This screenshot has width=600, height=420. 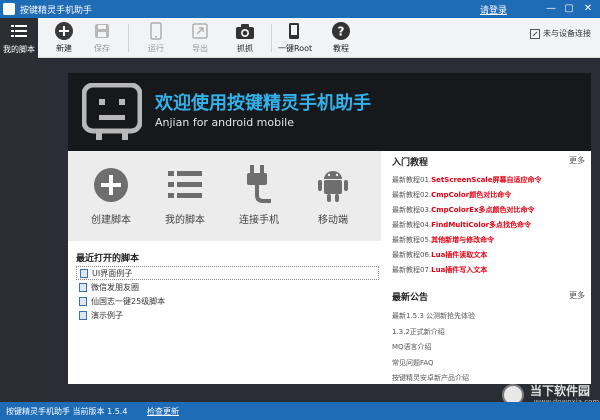 What do you see at coordinates (115, 287) in the screenshot?
I see `list-item-label: 微信发朋友圈` at bounding box center [115, 287].